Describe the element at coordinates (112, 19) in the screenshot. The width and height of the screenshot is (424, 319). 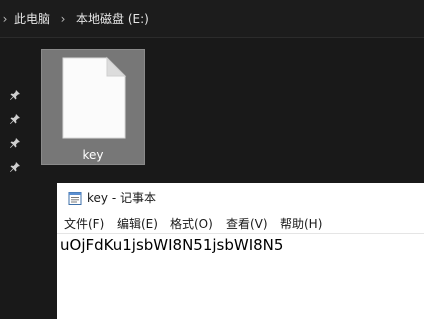
I see `breadcrumb-local-disk: 本地磁盘 (E:)` at that location.